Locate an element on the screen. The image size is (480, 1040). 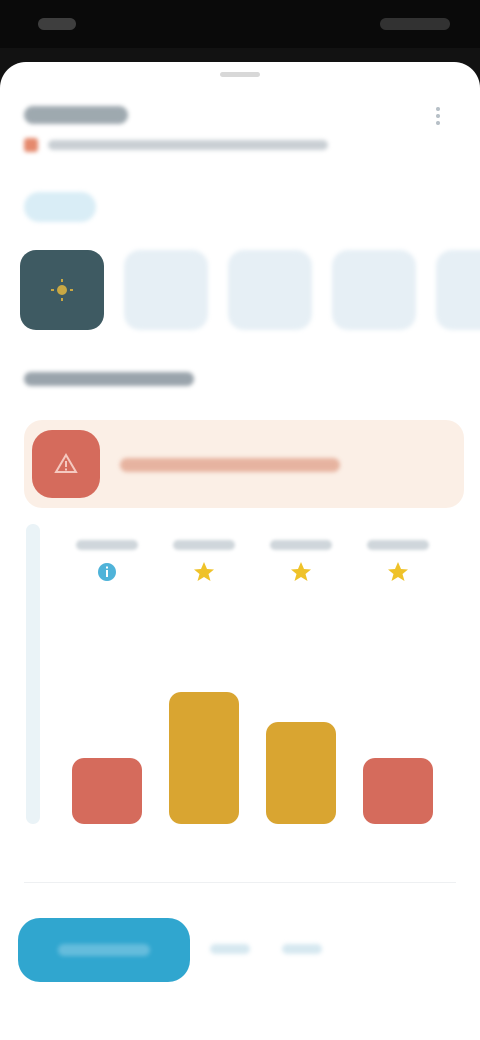
tertiary-action-label is located at coordinates (302, 949).